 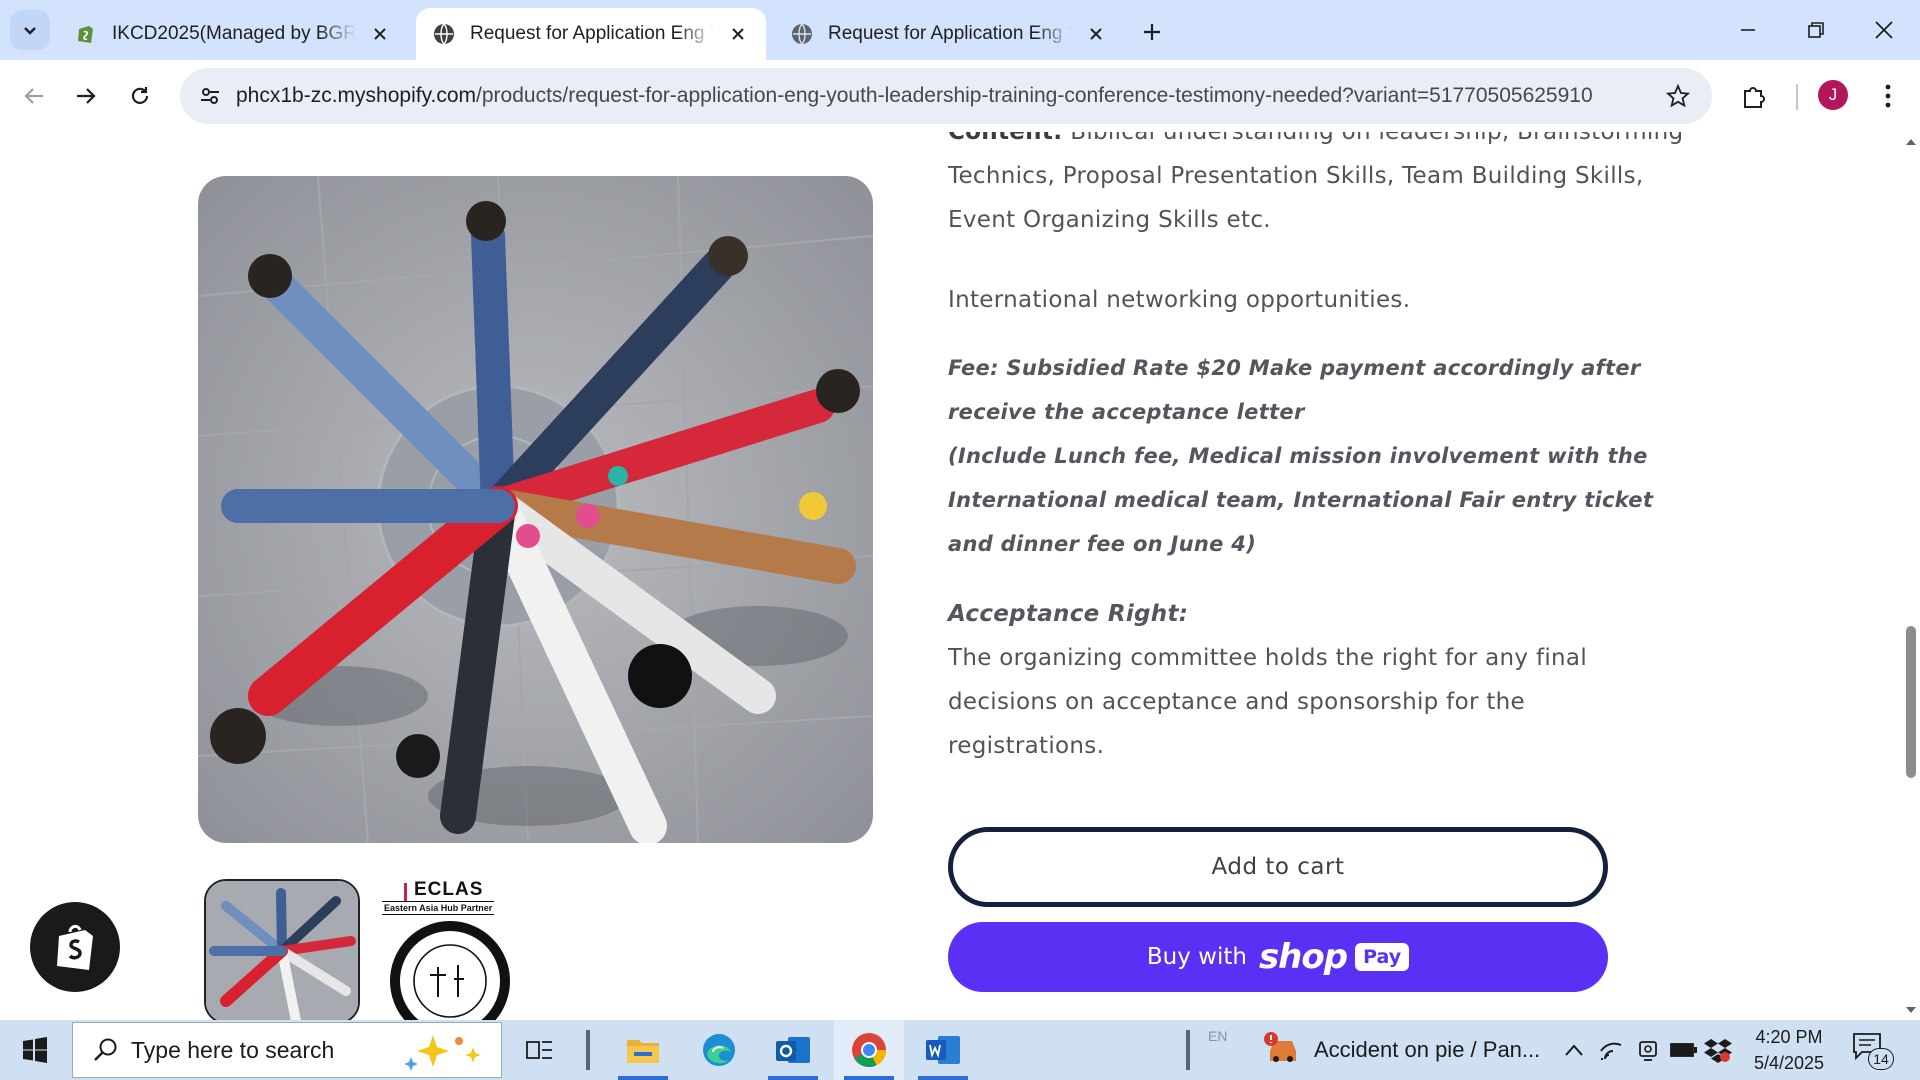 I want to click on extensions-button, so click(x=1754, y=96).